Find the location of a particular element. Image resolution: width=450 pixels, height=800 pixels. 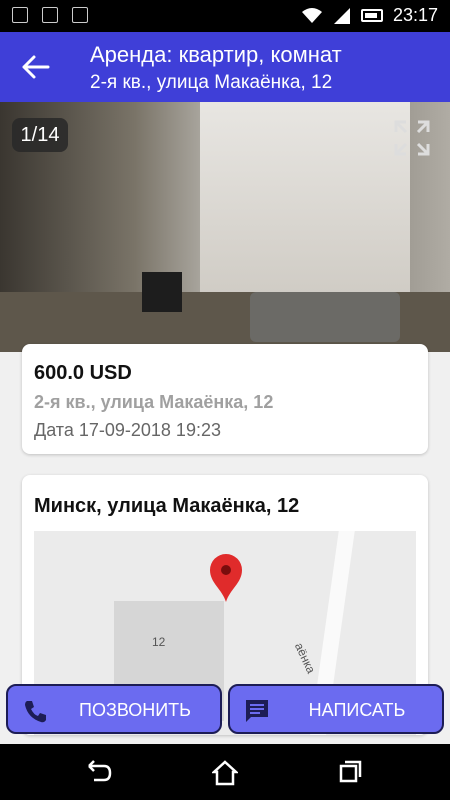

fullscreen-icon is located at coordinates (412, 138).